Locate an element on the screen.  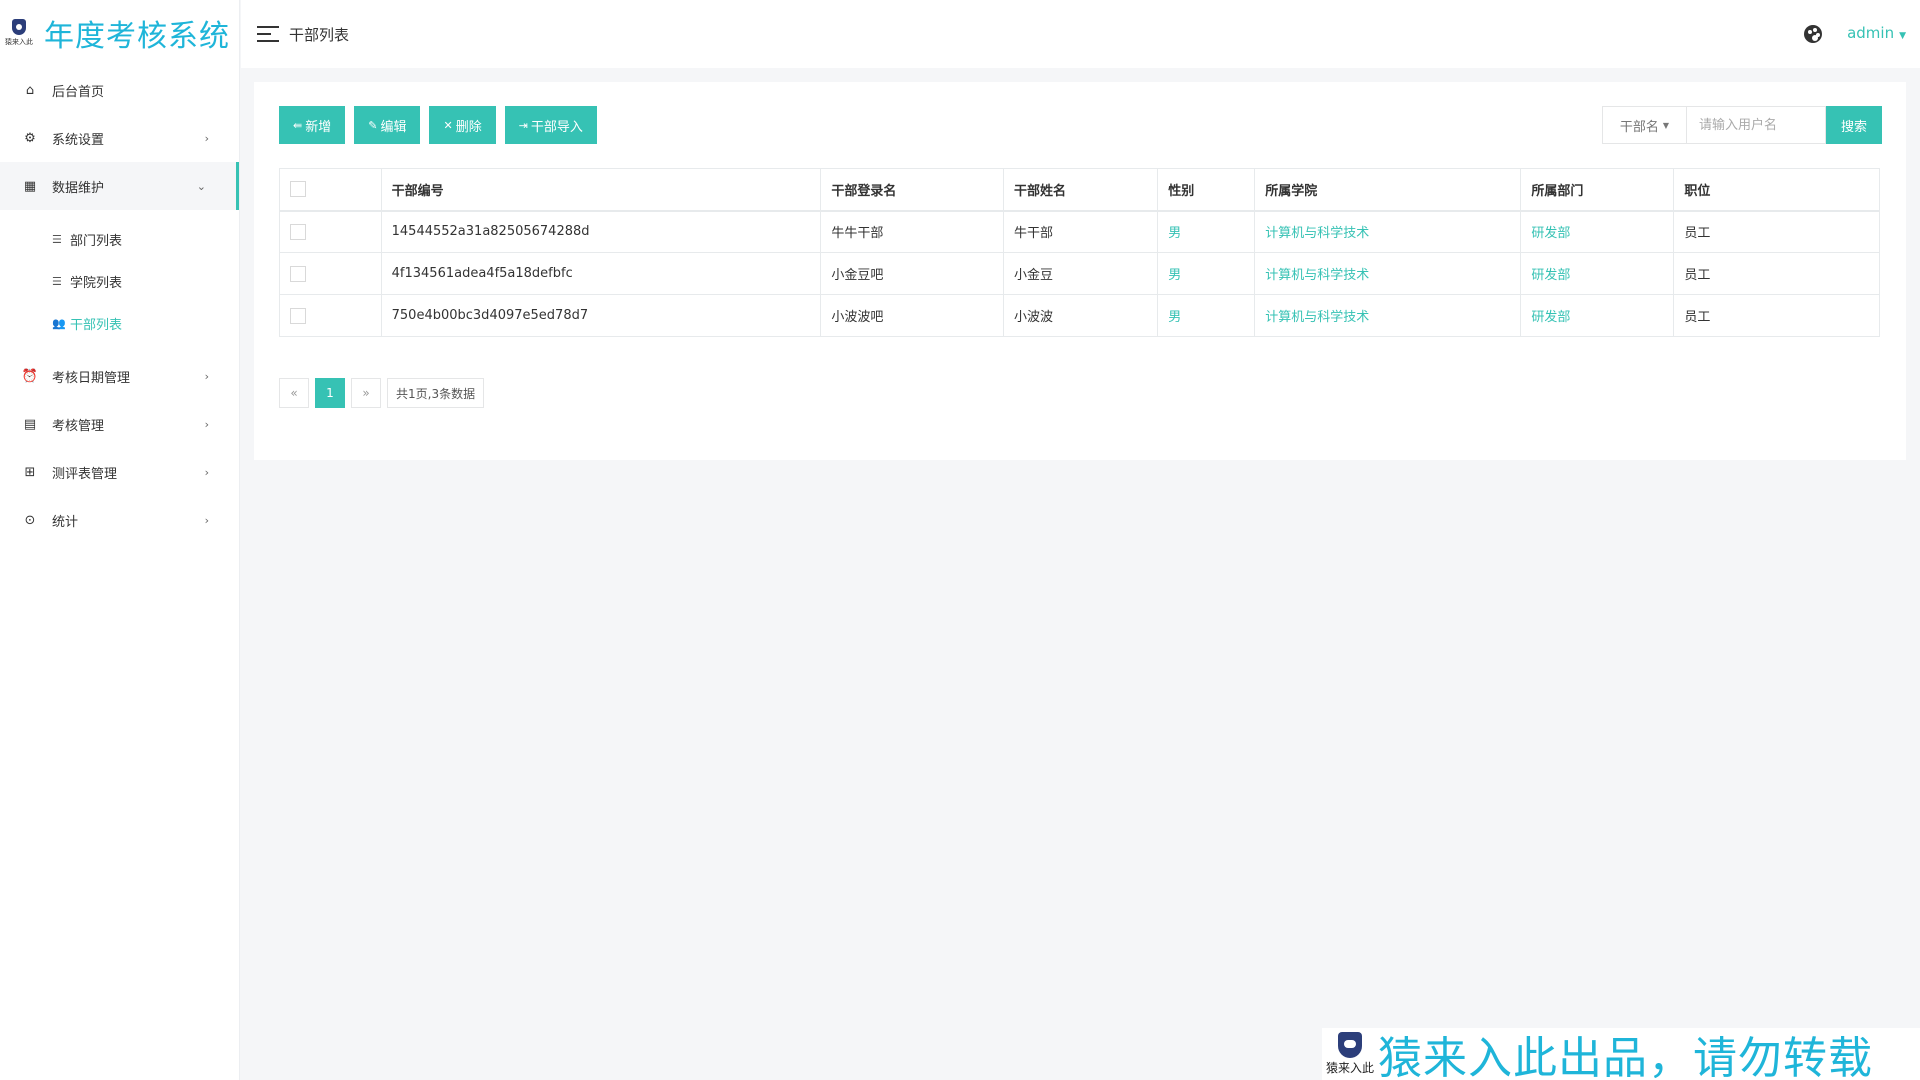
add-user-icon: ⇚ is located at coordinates (298, 125).